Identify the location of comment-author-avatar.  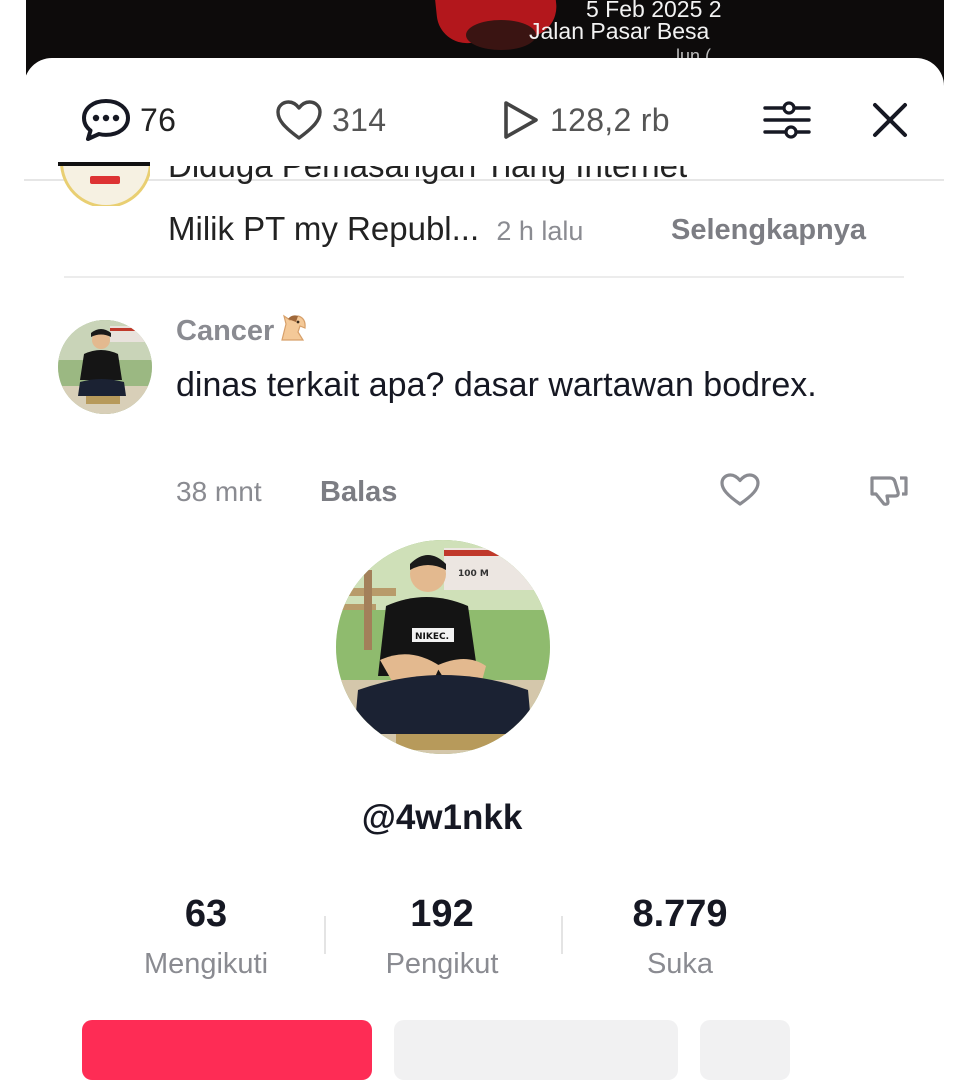
(105, 367).